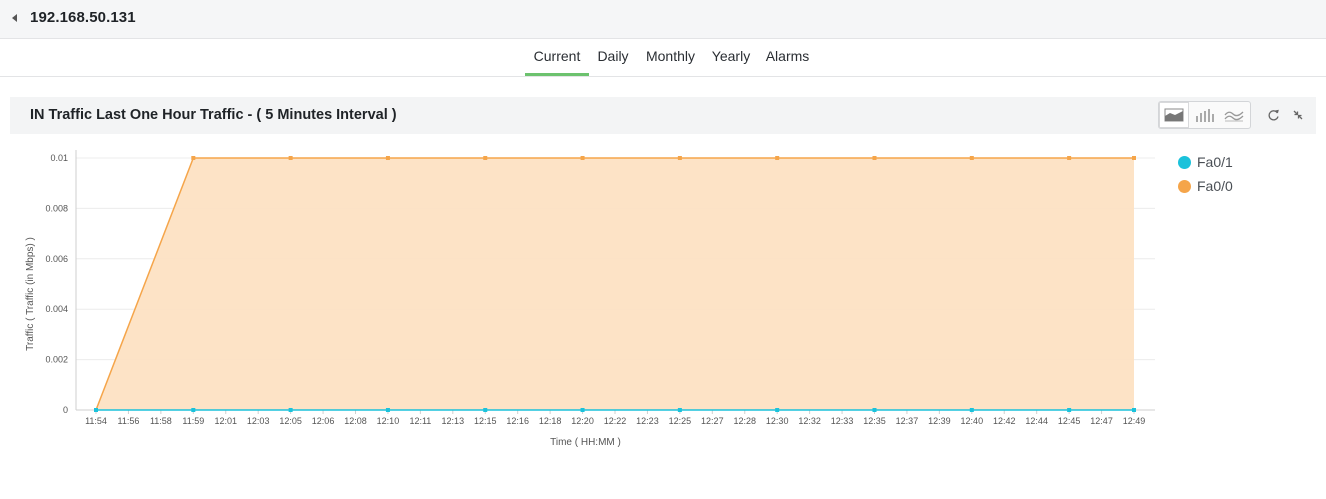  Describe the element at coordinates (550, 421) in the screenshot. I see `x-tick-label: 12:18` at that location.